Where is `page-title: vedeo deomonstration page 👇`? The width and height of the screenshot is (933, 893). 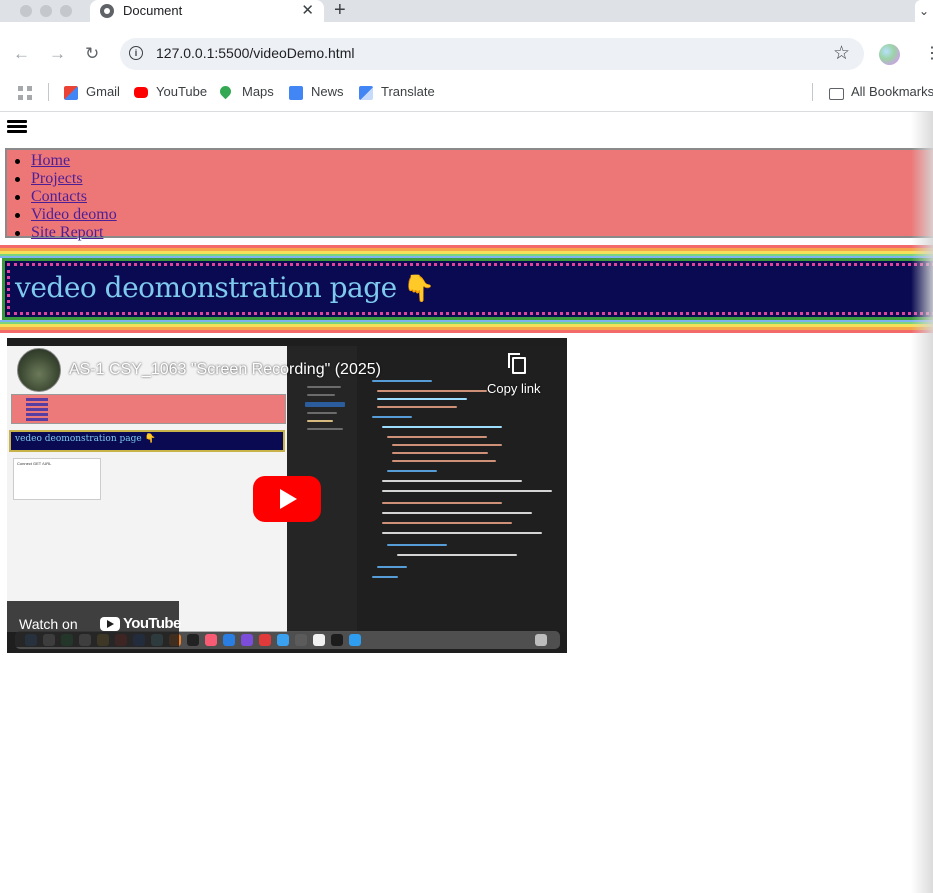
page-title: vedeo deomonstration page 👇 is located at coordinates (225, 287).